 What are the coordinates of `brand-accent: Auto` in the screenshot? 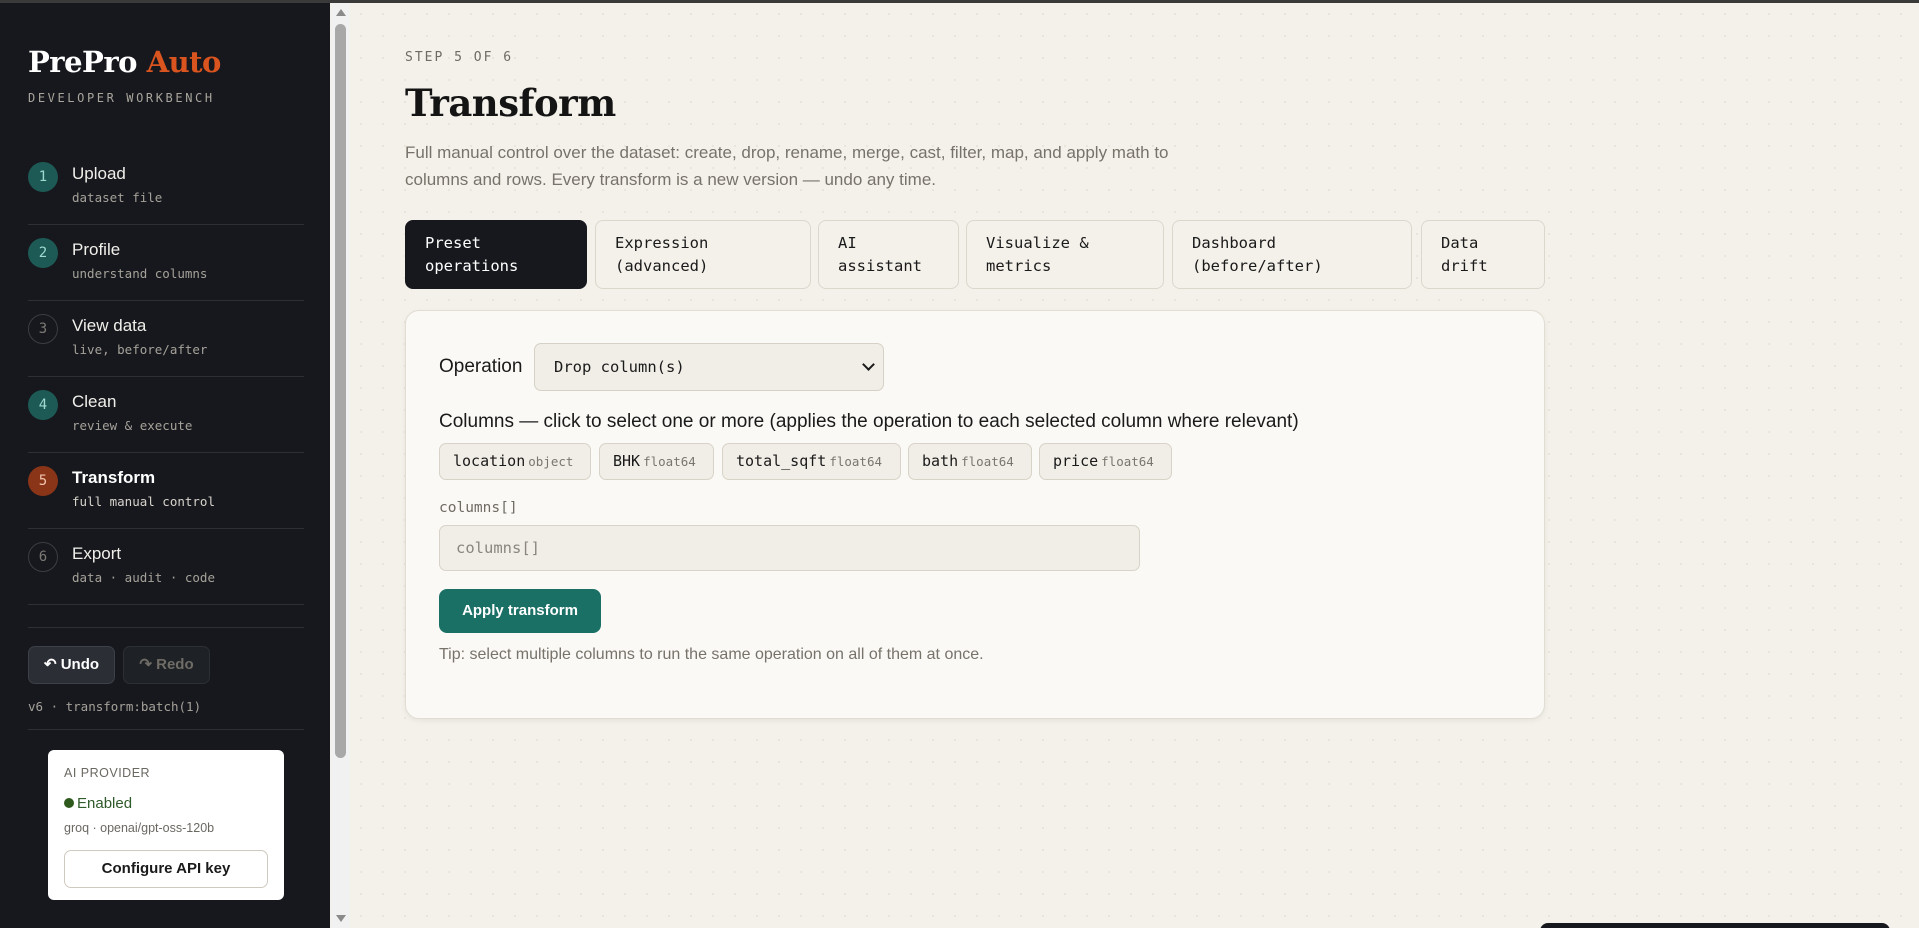 It's located at (184, 62).